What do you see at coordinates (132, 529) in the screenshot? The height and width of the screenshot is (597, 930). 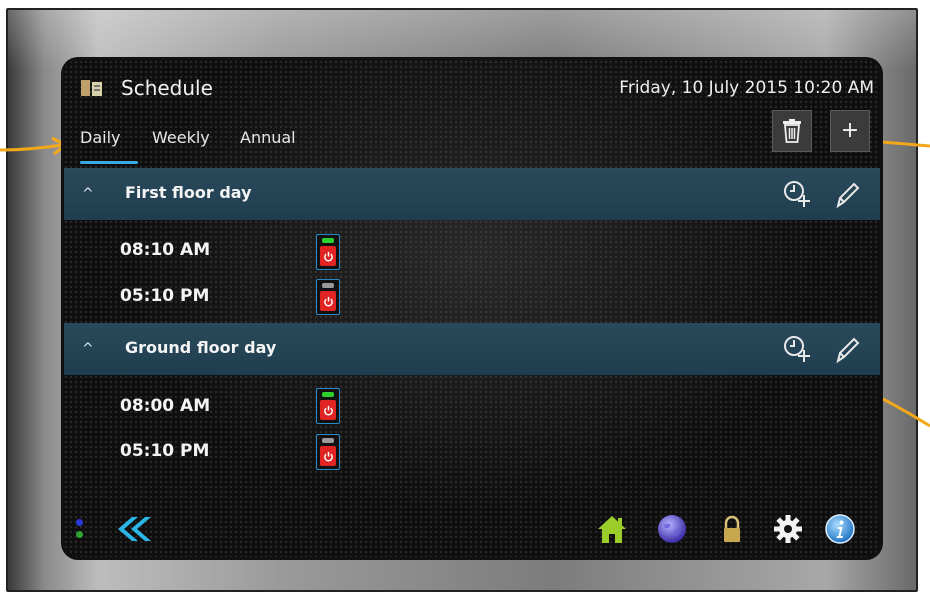 I see `double-chevron-left-icon` at bounding box center [132, 529].